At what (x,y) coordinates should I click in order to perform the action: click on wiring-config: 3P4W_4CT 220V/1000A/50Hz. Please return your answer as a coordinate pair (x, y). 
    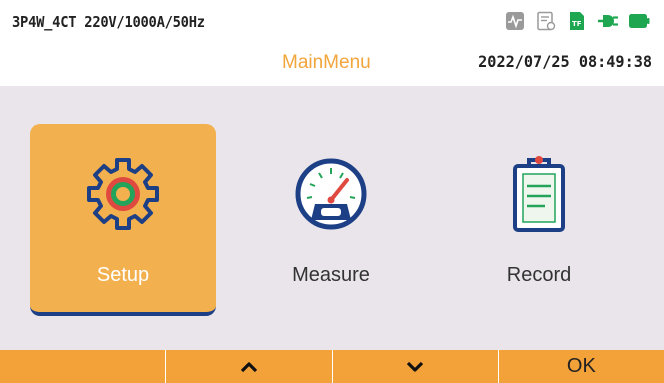
    Looking at the image, I should click on (108, 22).